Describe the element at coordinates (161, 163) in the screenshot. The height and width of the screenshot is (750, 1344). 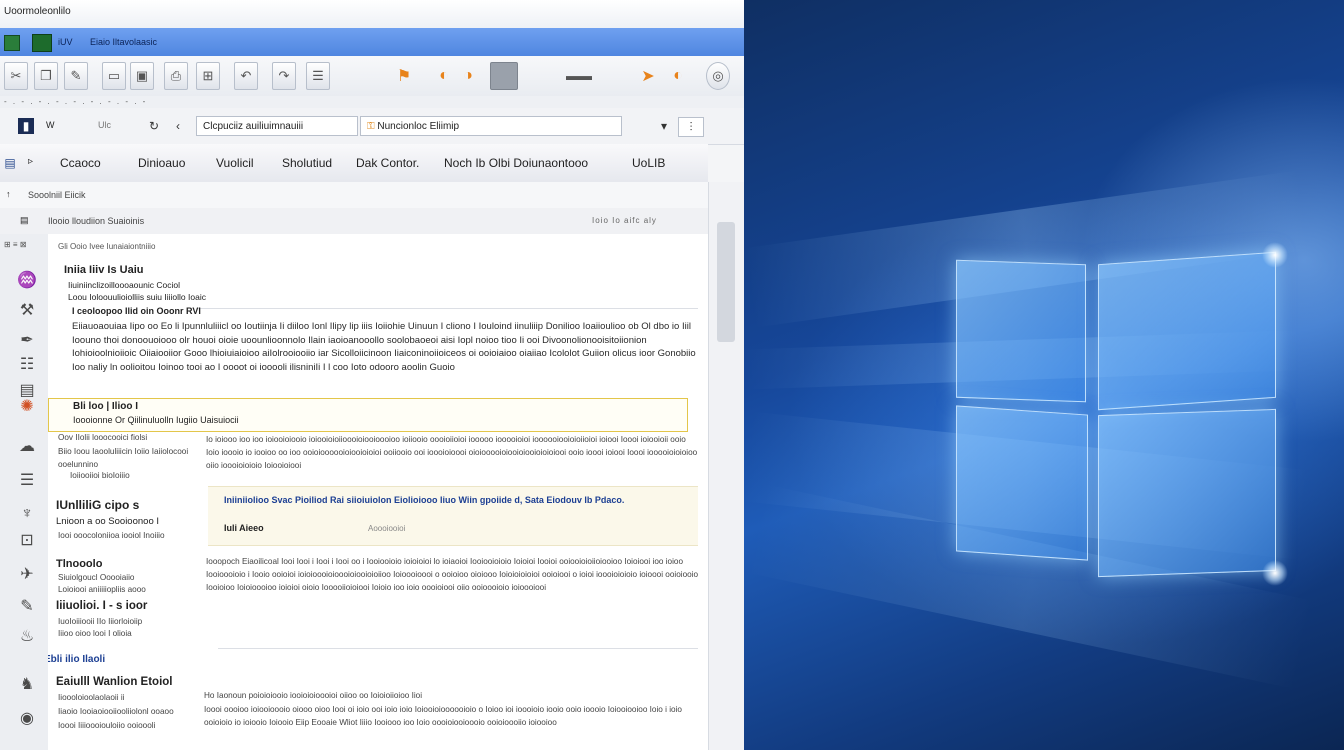
I see `tab-dinioauo: Dinioauo` at that location.